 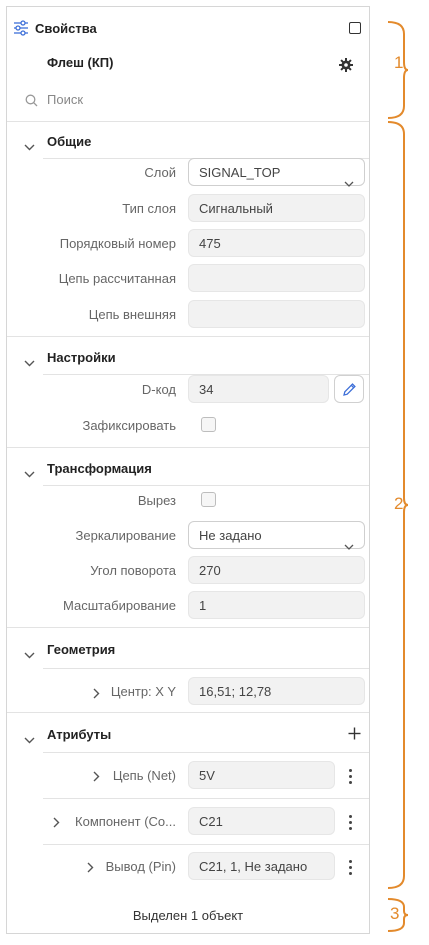 I want to click on mirror-label: Зеркалирование, so click(x=125, y=535).